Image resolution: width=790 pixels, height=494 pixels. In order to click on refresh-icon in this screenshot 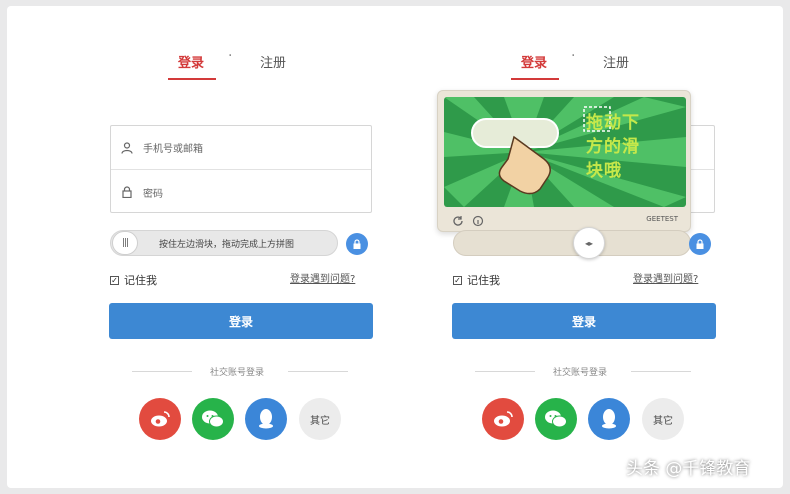, I will do `click(458, 221)`.